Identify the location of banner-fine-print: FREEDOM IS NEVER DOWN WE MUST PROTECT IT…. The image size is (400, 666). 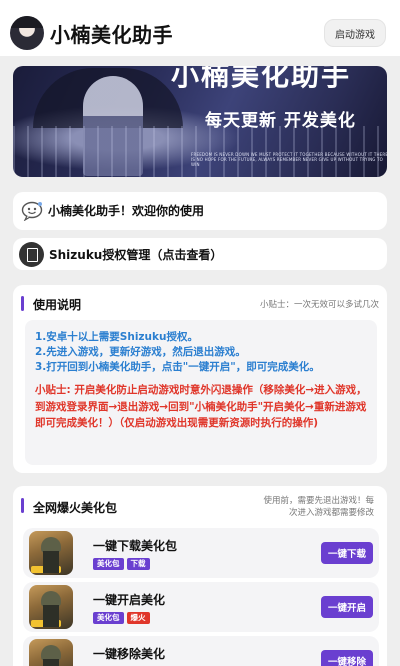
(289, 159).